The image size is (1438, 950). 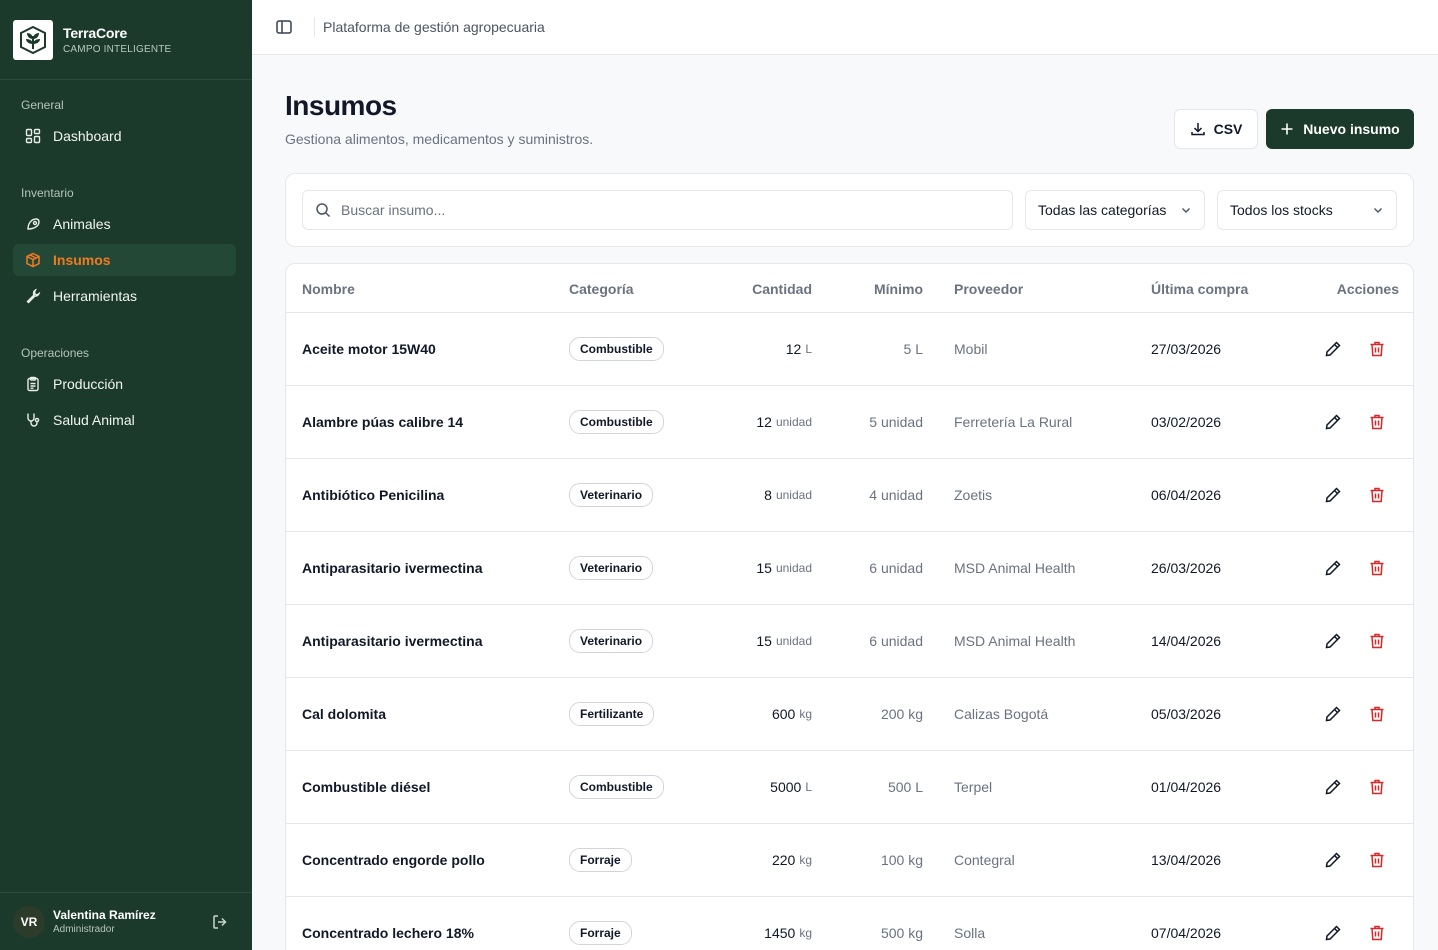 I want to click on last-purchase-date: 06/04/2026, so click(x=1186, y=495).